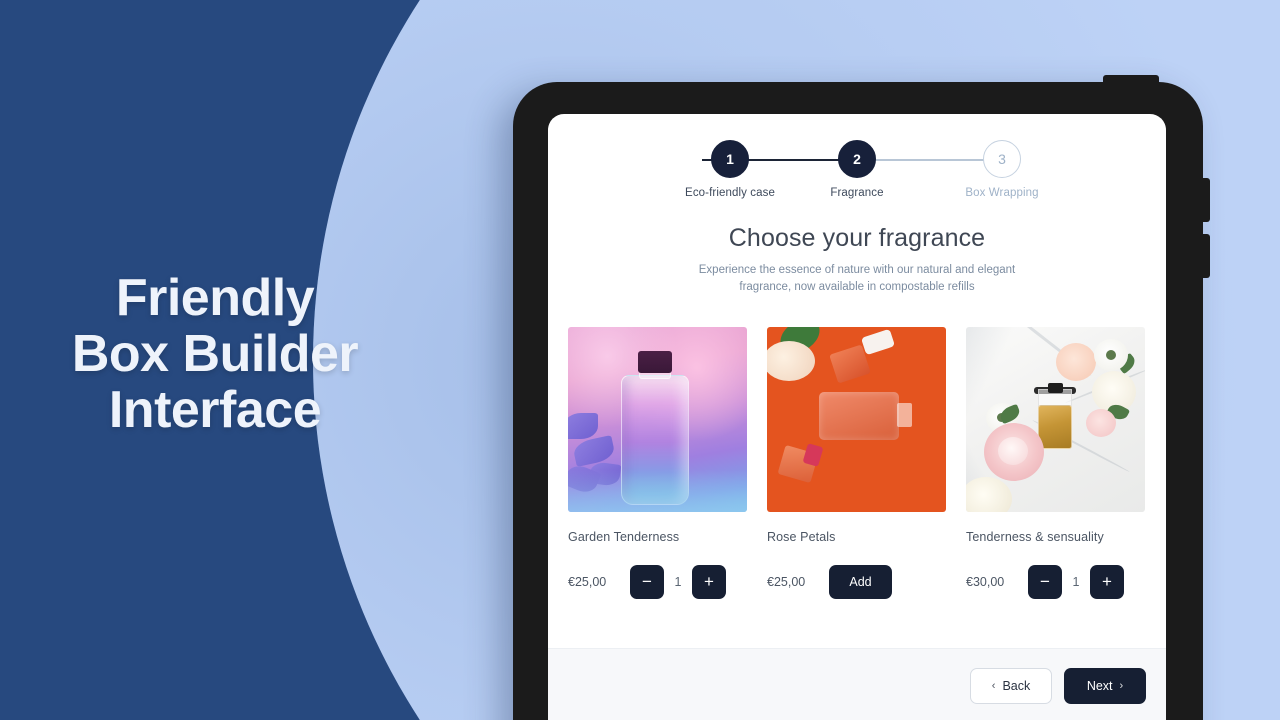 Image resolution: width=1280 pixels, height=720 pixels. Describe the element at coordinates (791, 360) in the screenshot. I see `flower-shape` at that location.